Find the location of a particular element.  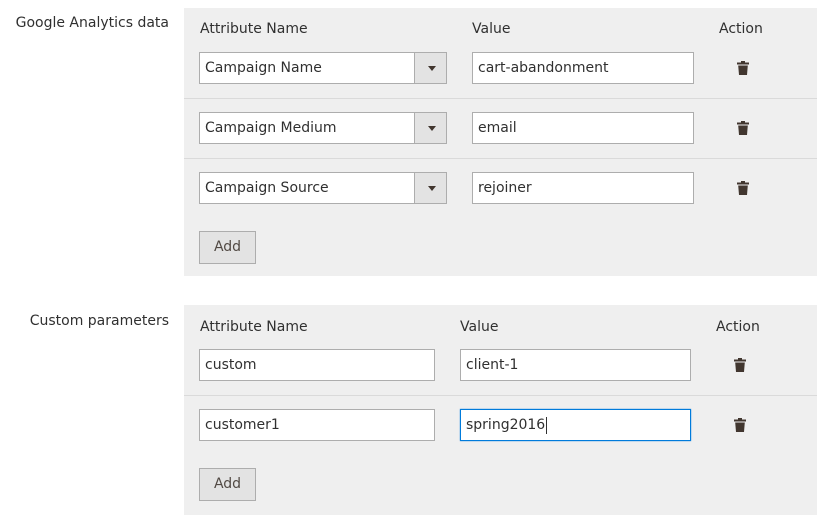

table-row: Campaign Name cart-abandonment is located at coordinates (500, 68).